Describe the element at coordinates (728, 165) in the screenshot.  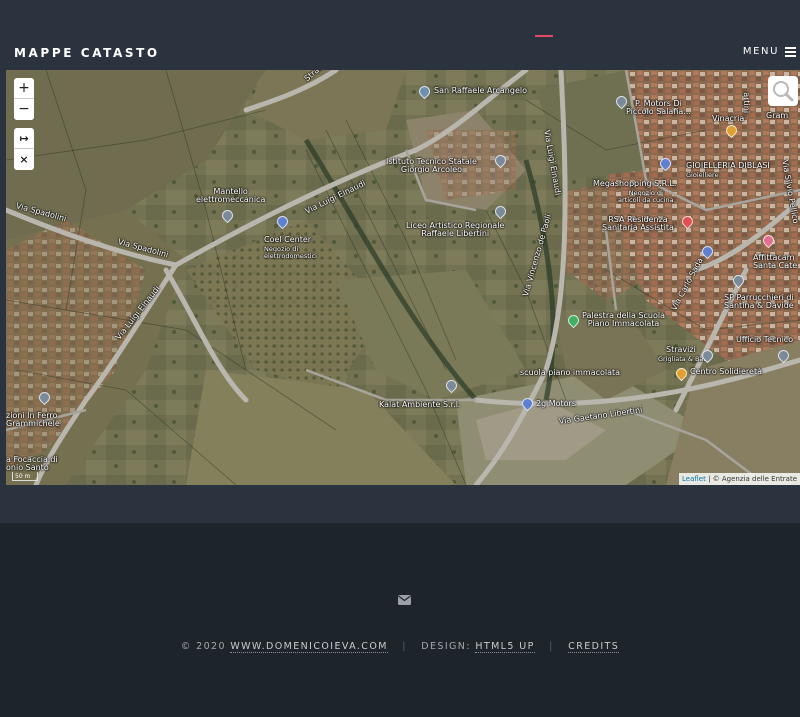
I see `label-gioielleria: GIOIELLERIA DIBLASI` at that location.